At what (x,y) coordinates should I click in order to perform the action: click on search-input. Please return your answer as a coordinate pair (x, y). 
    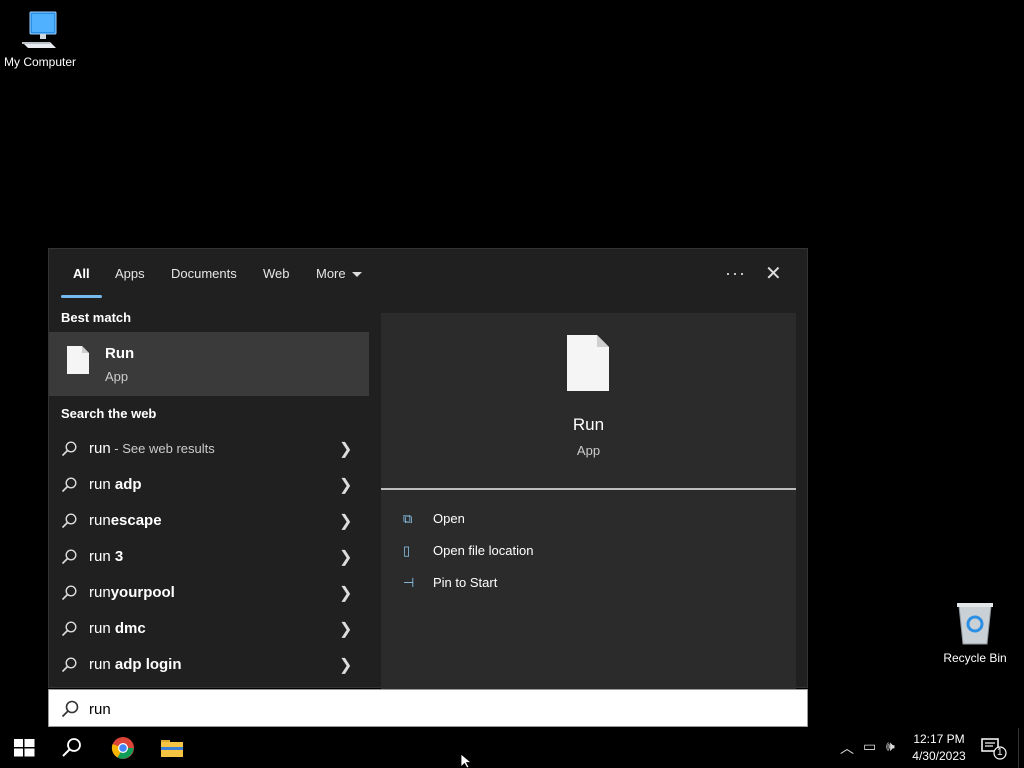
    Looking at the image, I should click on (439, 709).